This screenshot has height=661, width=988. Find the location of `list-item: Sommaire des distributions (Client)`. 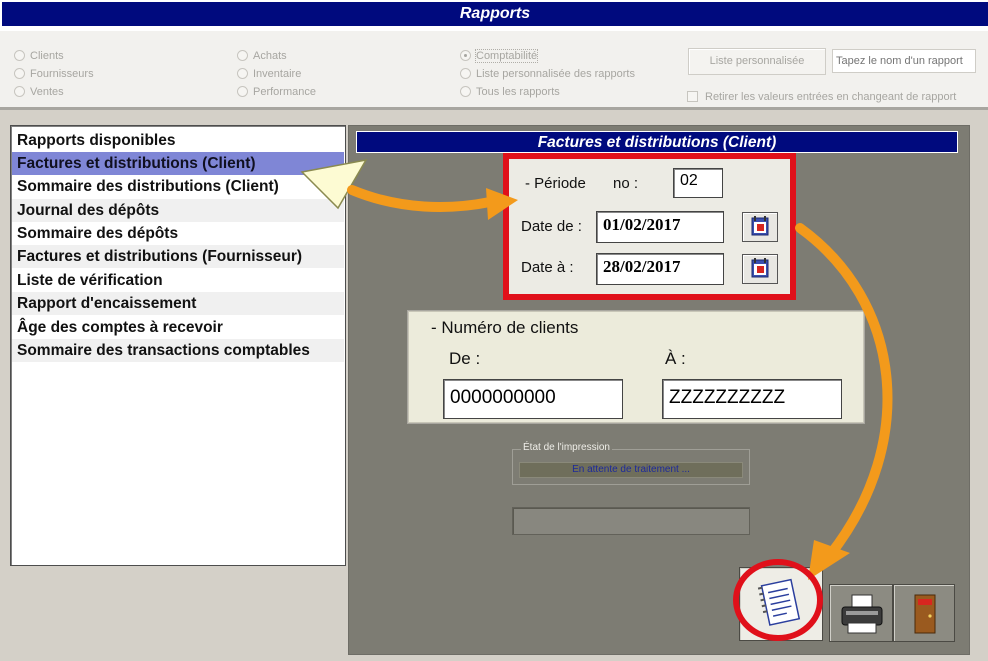

list-item: Sommaire des distributions (Client) is located at coordinates (178, 186).